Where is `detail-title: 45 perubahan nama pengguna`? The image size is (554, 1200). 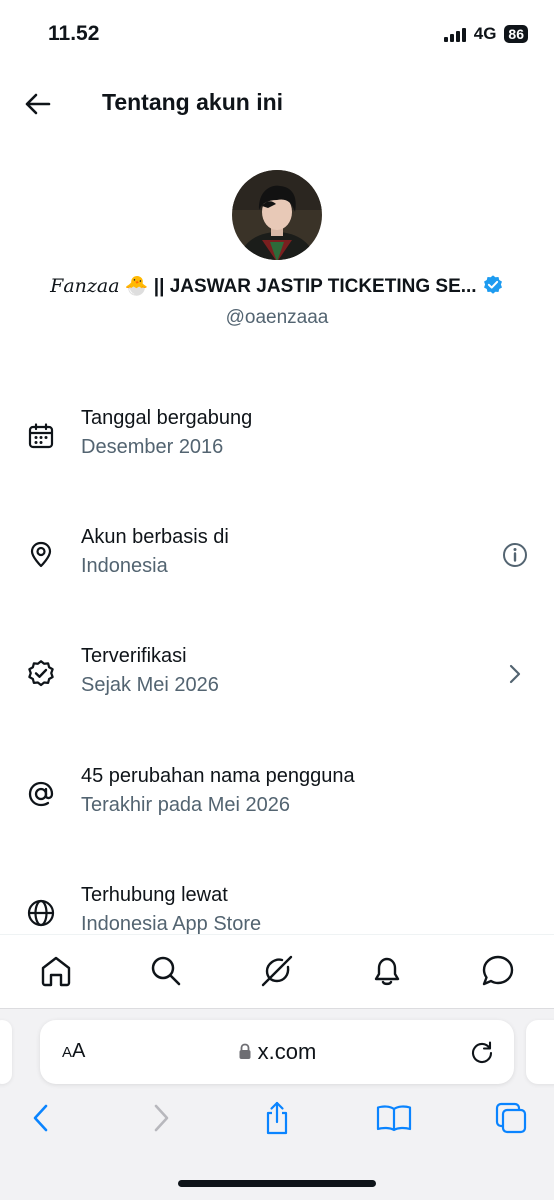
detail-title: 45 perubahan nama pengguna is located at coordinates (218, 776).